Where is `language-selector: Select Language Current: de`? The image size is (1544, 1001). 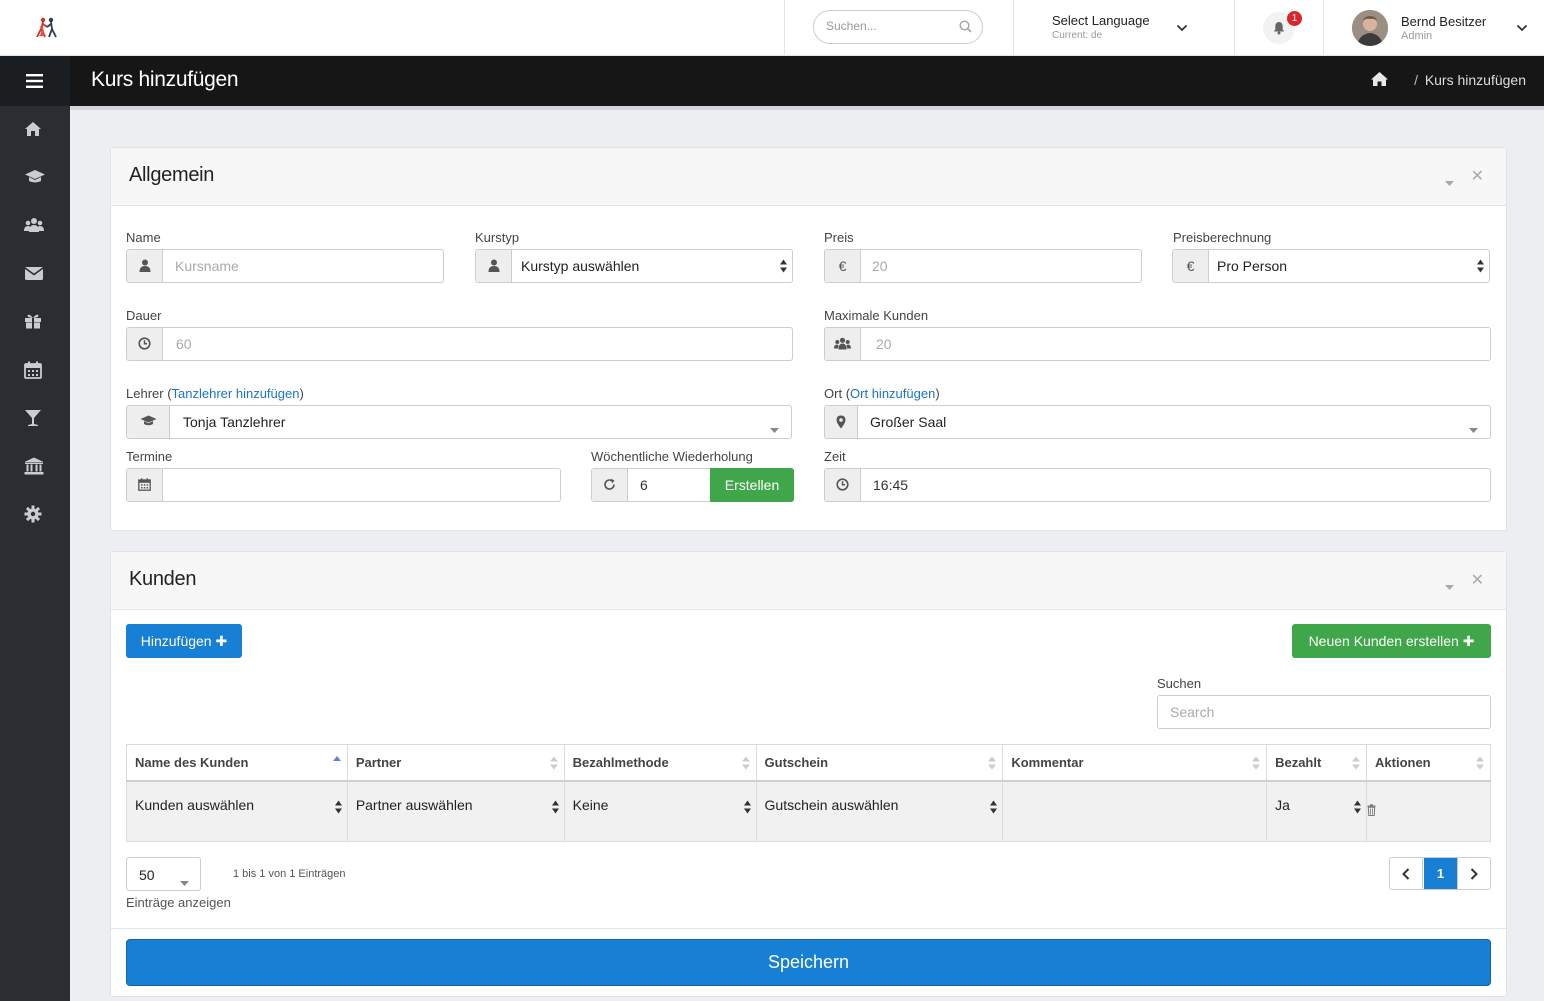 language-selector: Select Language Current: de is located at coordinates (1101, 27).